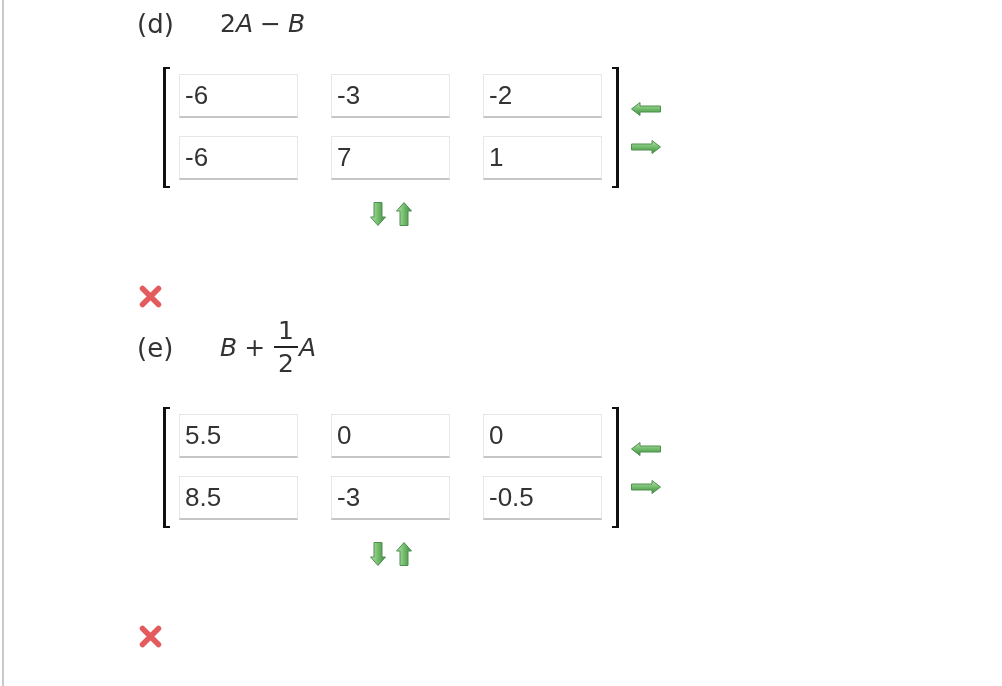 The image size is (1002, 686). Describe the element at coordinates (156, 348) in the screenshot. I see `part-label: (e)` at that location.